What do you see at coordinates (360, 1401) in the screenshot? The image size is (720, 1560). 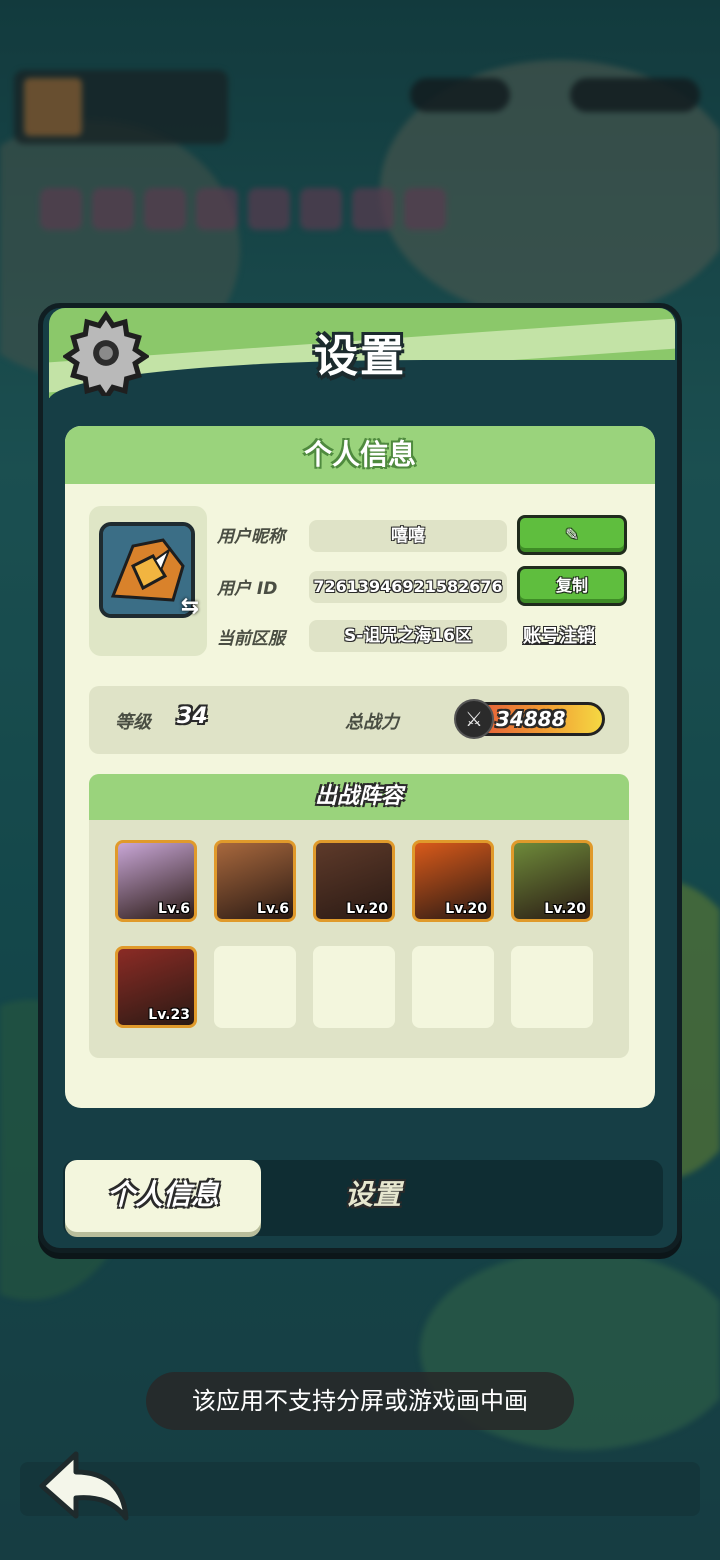 I see `toast-message: 该应用不支持分屏或游戏画中画` at bounding box center [360, 1401].